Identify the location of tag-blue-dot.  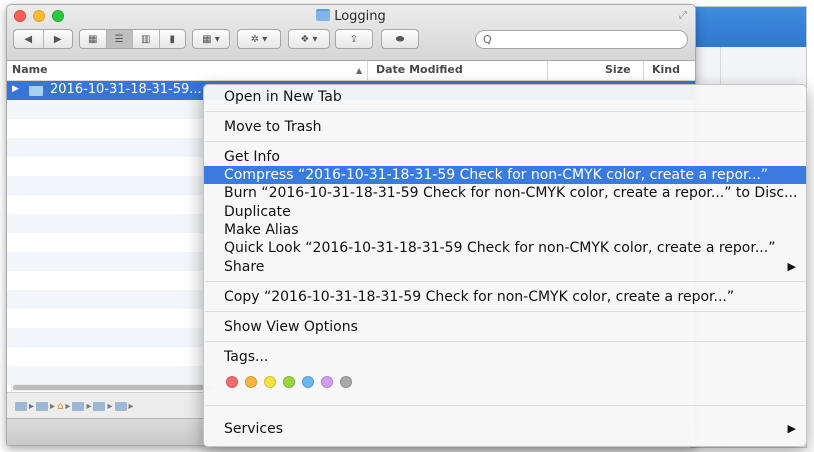
(308, 382).